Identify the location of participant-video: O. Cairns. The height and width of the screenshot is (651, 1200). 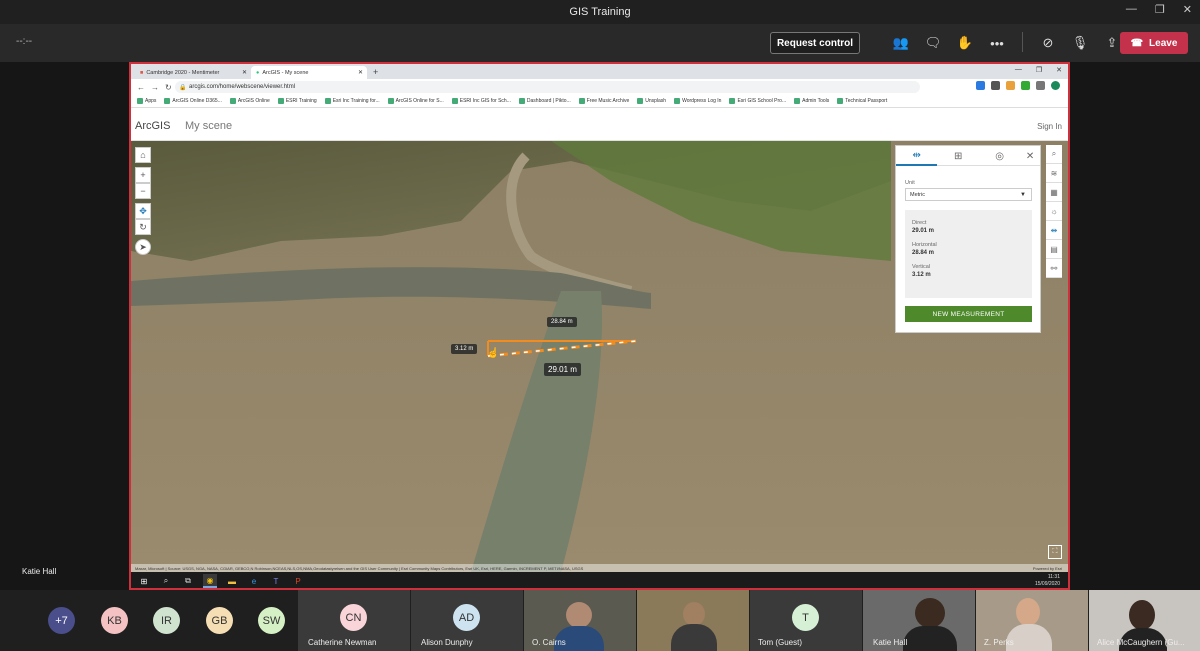
(580, 620).